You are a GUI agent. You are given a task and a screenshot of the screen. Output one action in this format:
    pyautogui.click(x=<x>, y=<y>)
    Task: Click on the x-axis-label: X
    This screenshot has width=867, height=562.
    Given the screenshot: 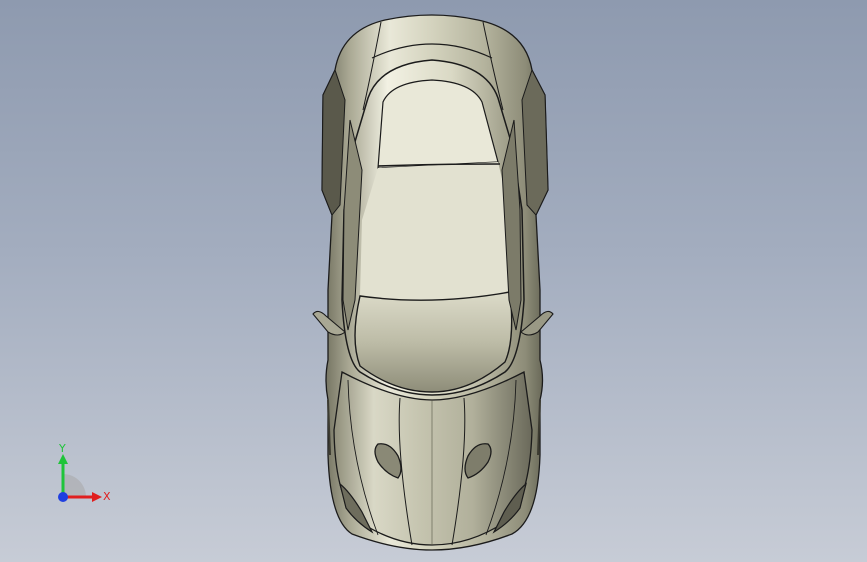 What is the action you would take?
    pyautogui.click(x=107, y=496)
    